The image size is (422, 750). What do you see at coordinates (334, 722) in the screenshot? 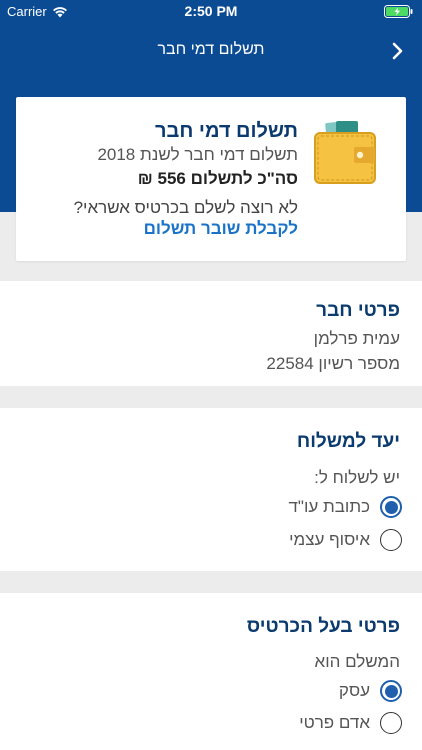
I see `payer-option-label: אדם פרטי` at bounding box center [334, 722].